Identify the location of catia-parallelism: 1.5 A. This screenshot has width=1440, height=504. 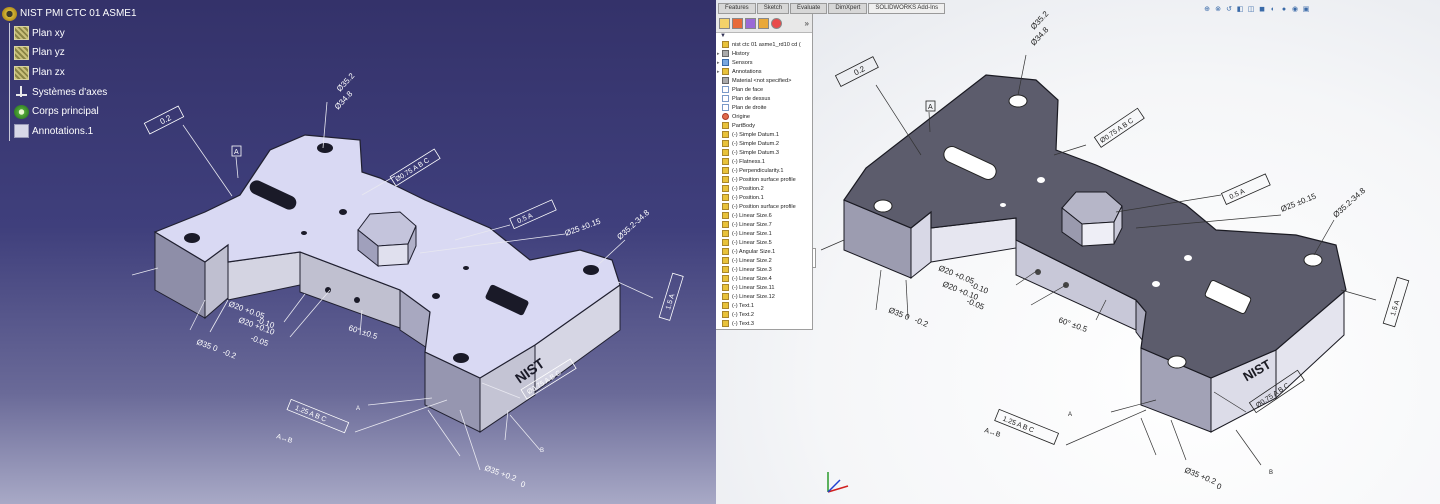
(670, 302).